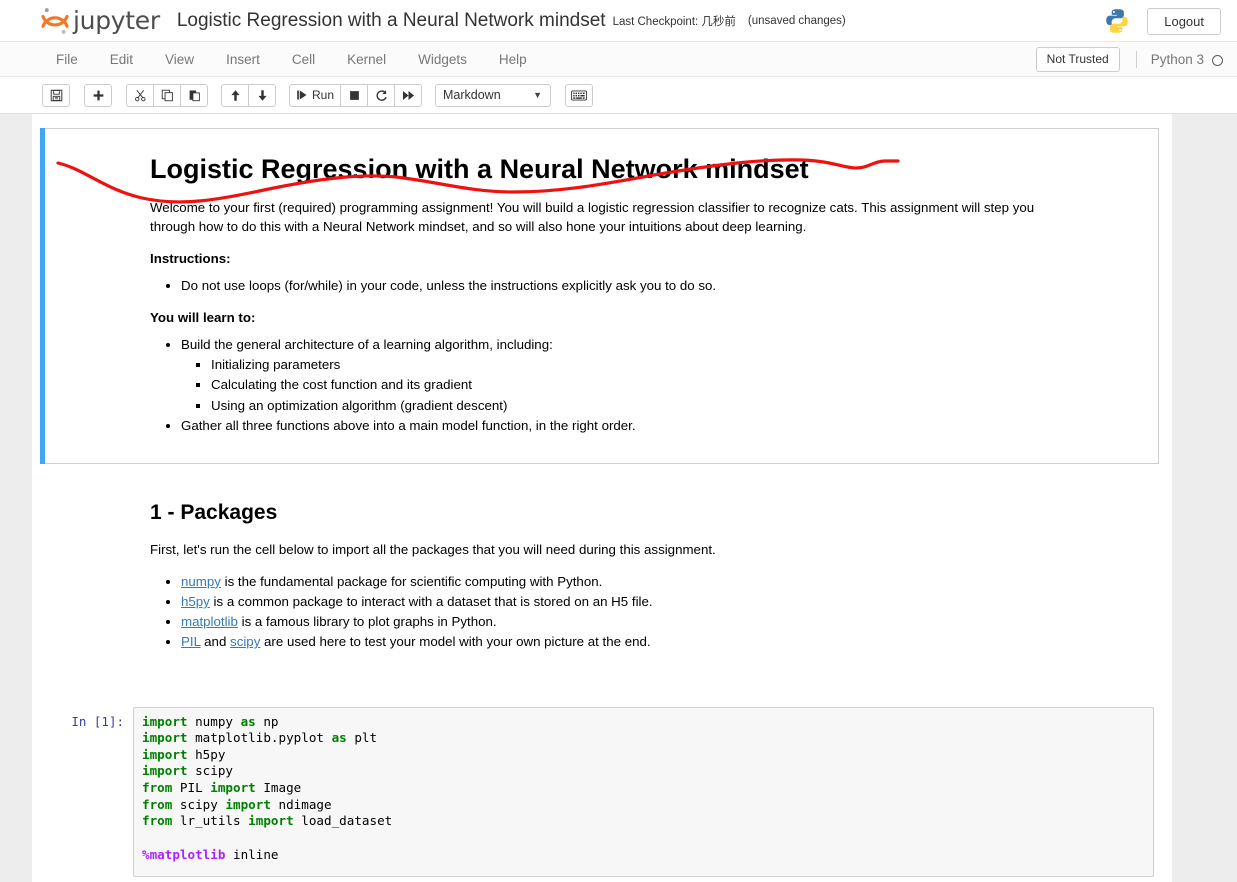 The height and width of the screenshot is (882, 1237). Describe the element at coordinates (366, 59) in the screenshot. I see `menu-kernel: Kernel` at that location.